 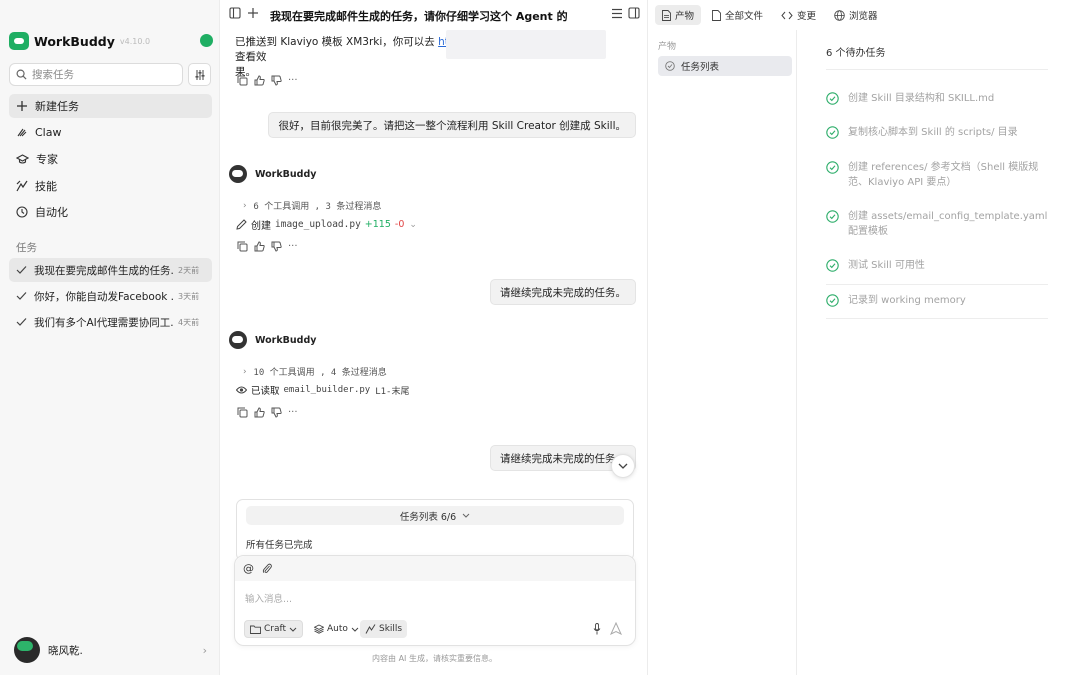 What do you see at coordinates (189, 270) in the screenshot?
I see `task-time: 2天前` at bounding box center [189, 270].